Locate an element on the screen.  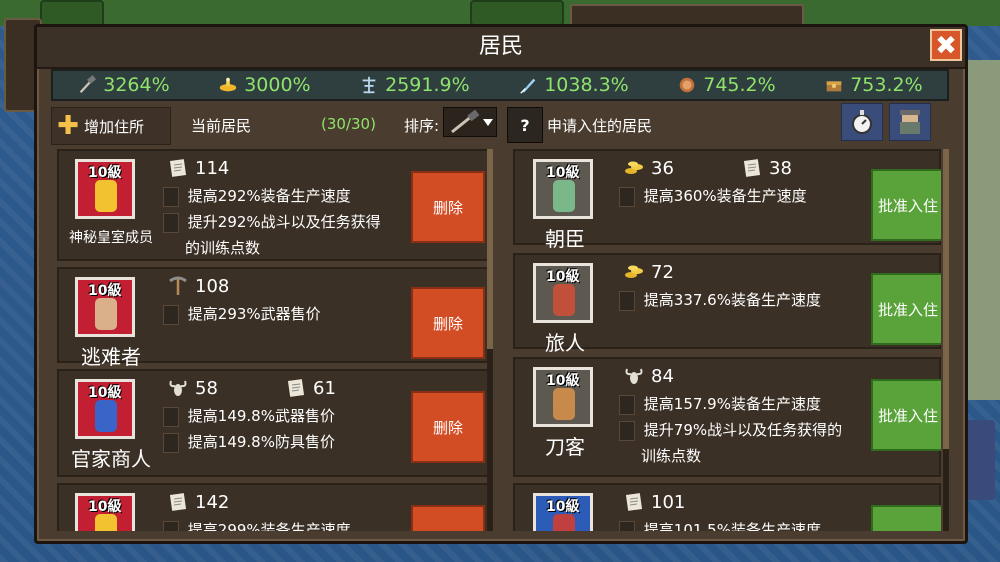
window-titlebar: 居民 ✖ is located at coordinates (501, 48).